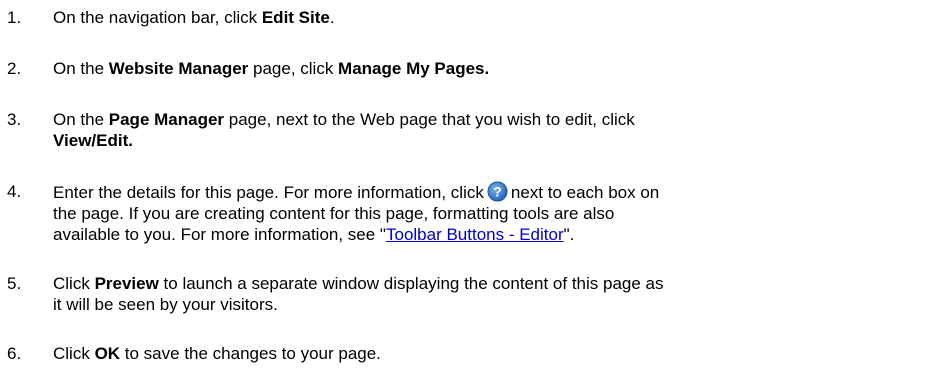 Image resolution: width=929 pixels, height=370 pixels. What do you see at coordinates (414, 68) in the screenshot?
I see `ui-term-manage-my-pages: Manage My Pages.` at bounding box center [414, 68].